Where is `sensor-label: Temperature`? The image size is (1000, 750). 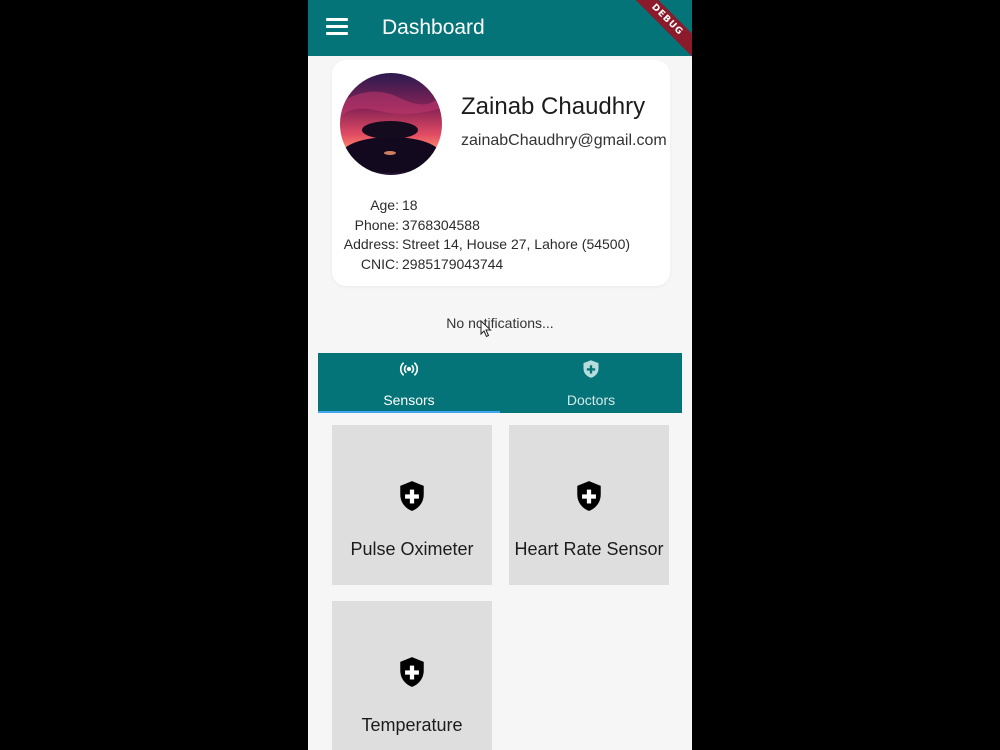 sensor-label: Temperature is located at coordinates (412, 725).